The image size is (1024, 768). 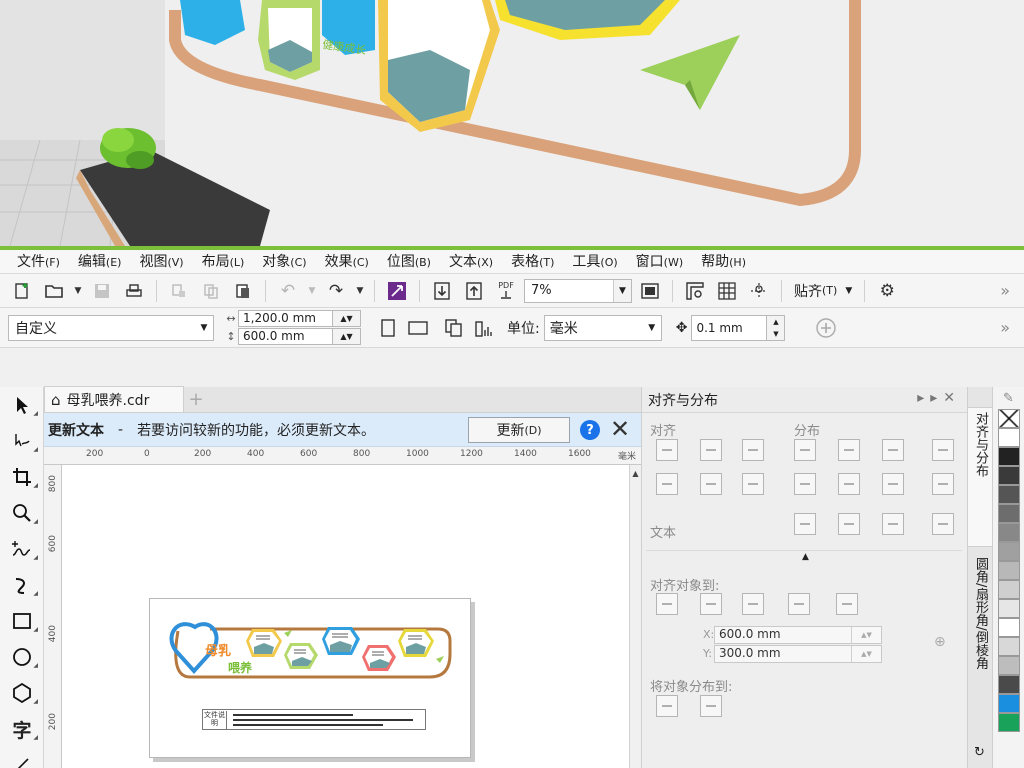 I want to click on full-screen-icon, so click(x=650, y=291).